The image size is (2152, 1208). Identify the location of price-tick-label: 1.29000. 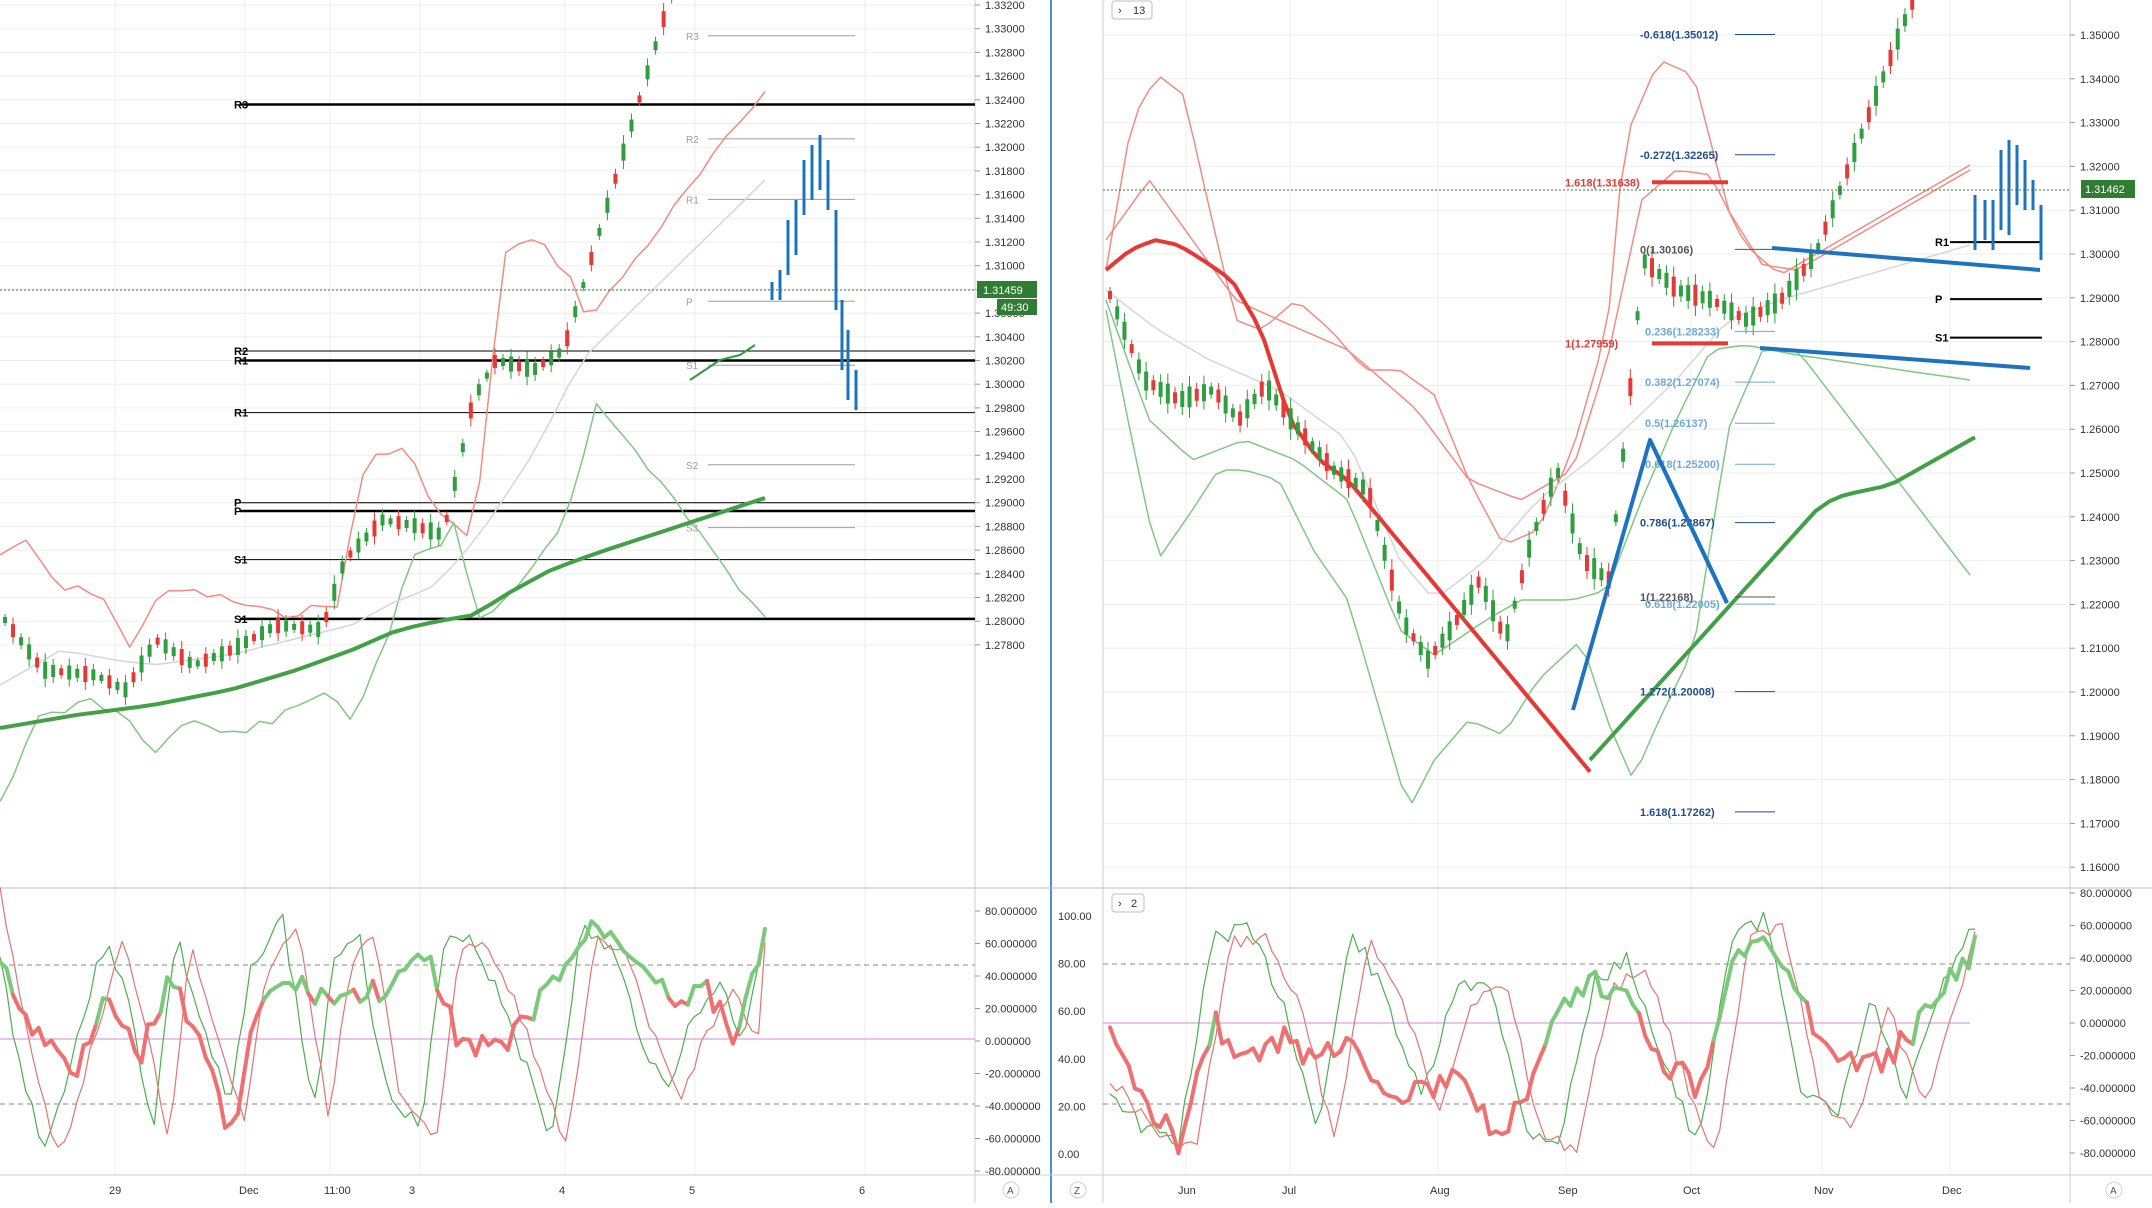
(2100, 299).